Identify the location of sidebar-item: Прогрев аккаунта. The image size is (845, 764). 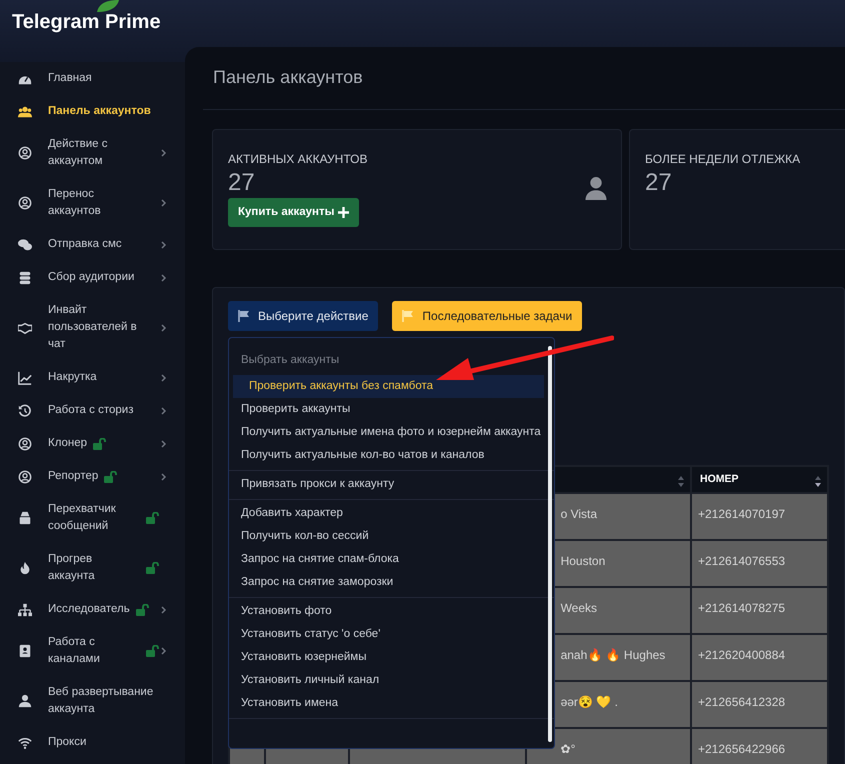
(92, 568).